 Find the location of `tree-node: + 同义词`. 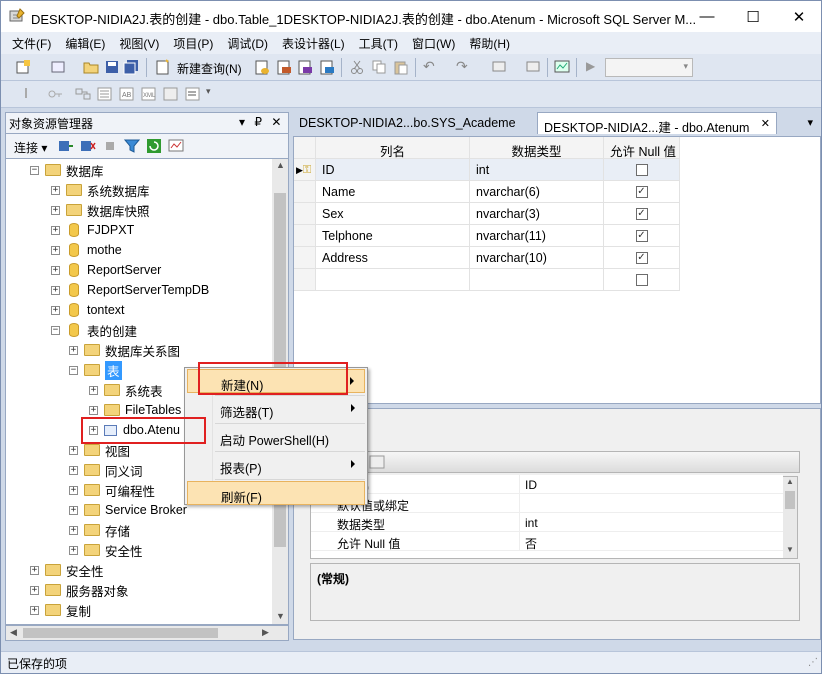

tree-node: + 同义词 is located at coordinates (106, 470).